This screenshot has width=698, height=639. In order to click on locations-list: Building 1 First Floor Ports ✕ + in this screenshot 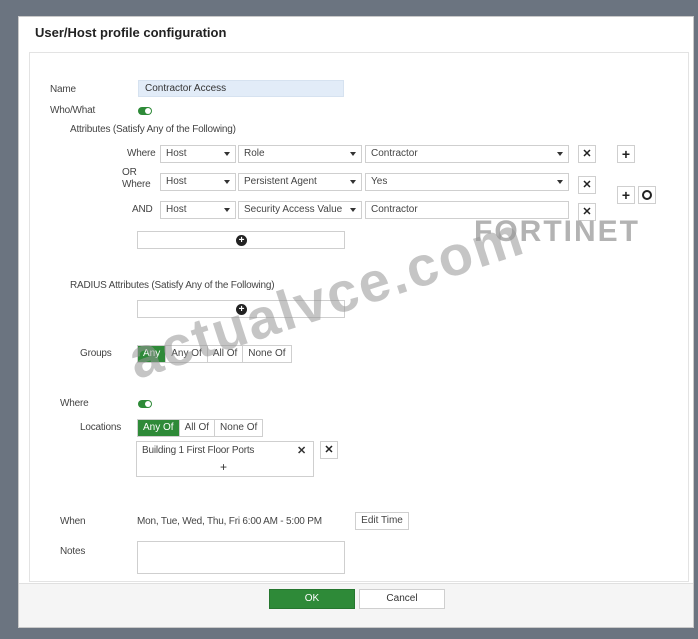, I will do `click(225, 459)`.